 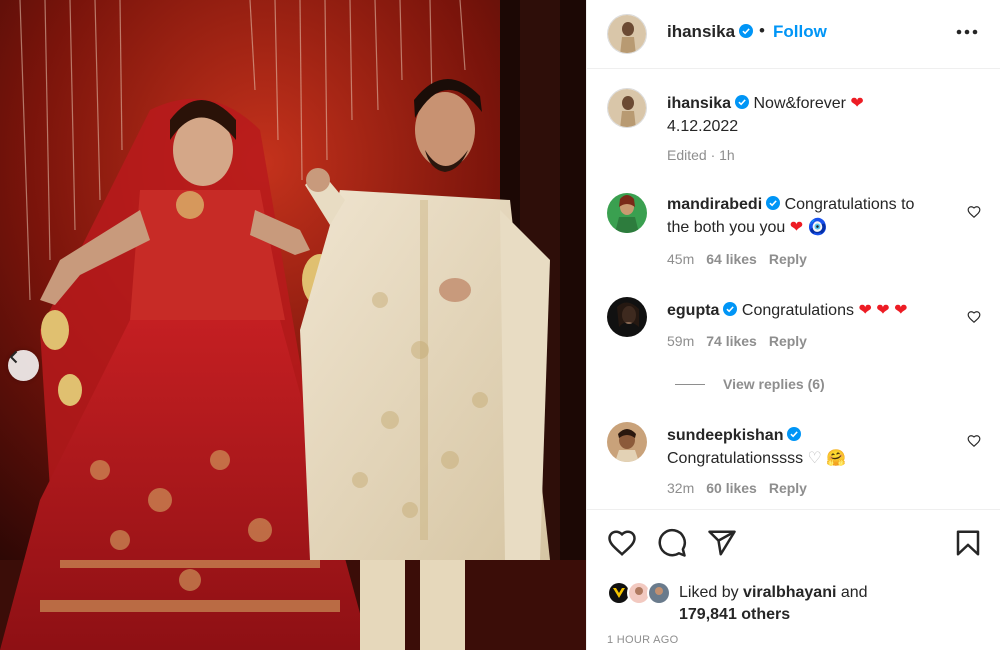 What do you see at coordinates (701, 155) in the screenshot?
I see `caption-meta: Edited · 1h` at bounding box center [701, 155].